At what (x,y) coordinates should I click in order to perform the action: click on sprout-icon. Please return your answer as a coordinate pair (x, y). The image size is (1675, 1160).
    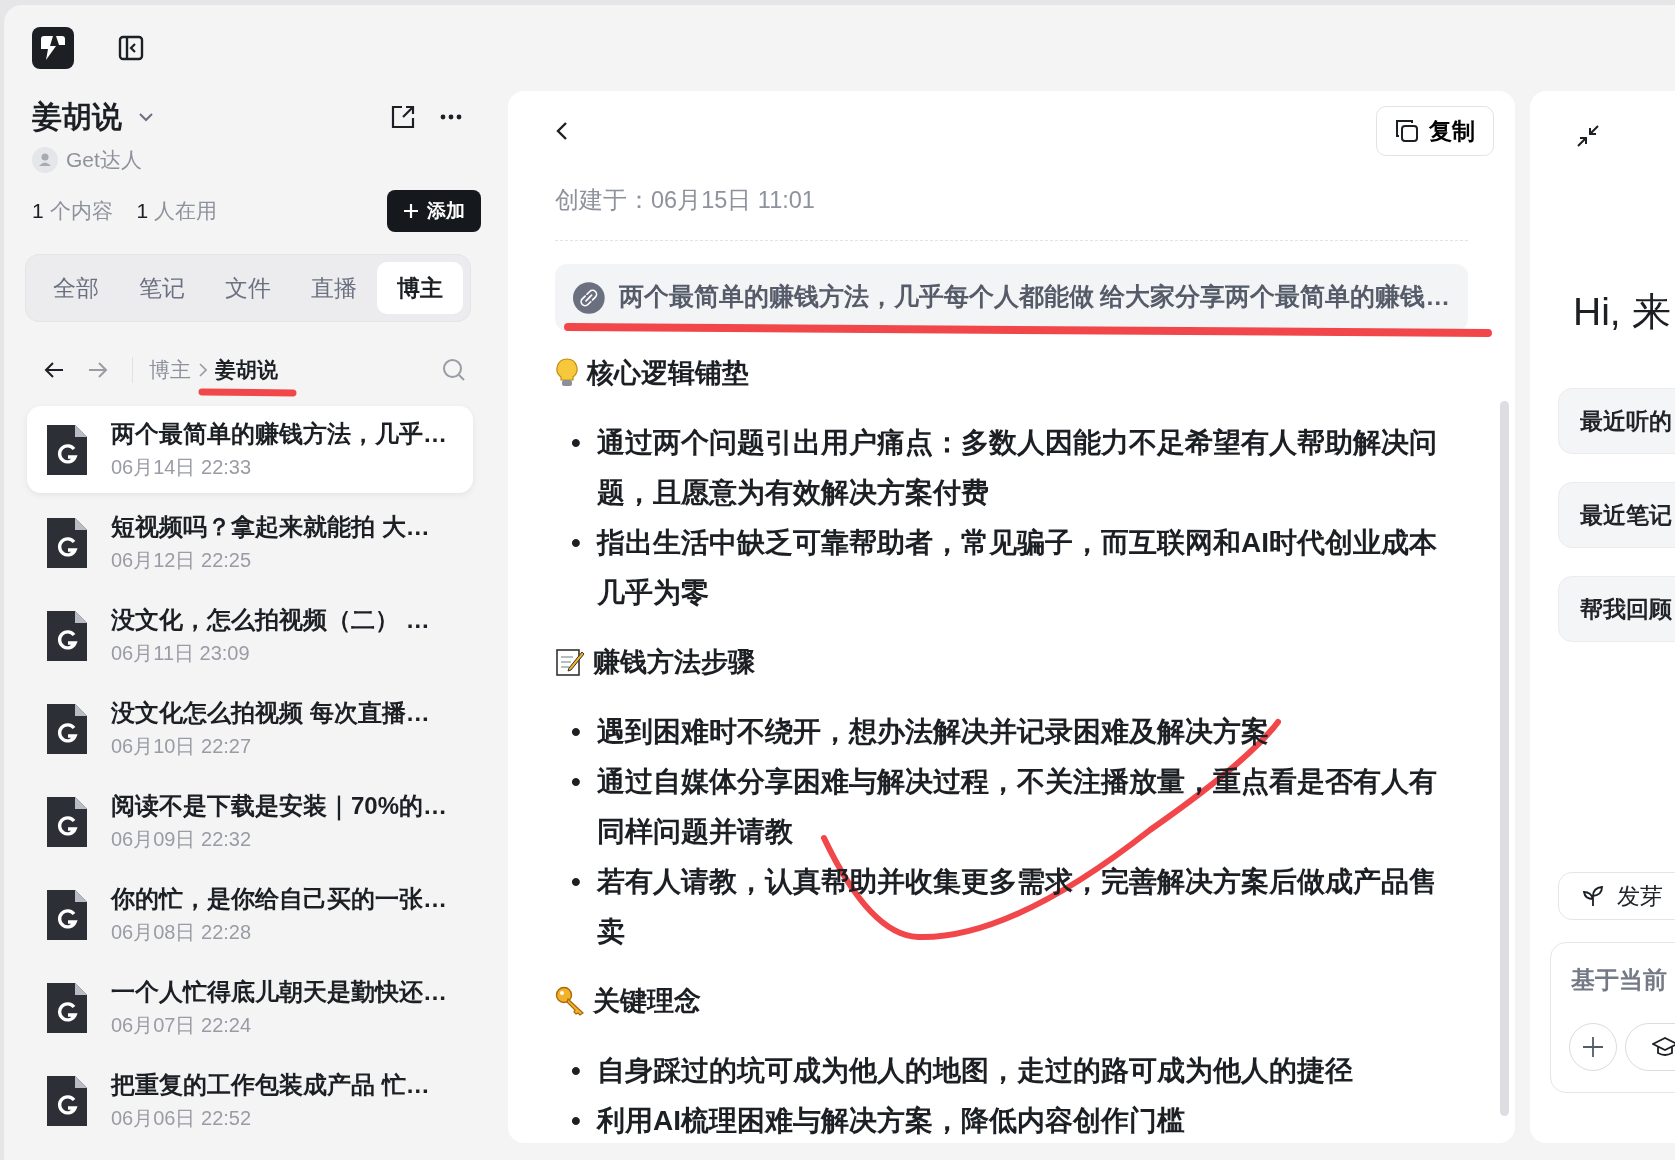
    Looking at the image, I should click on (1593, 896).